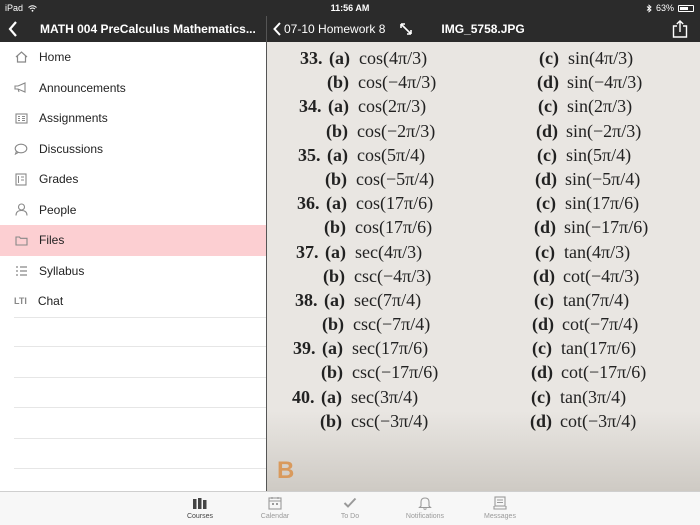 The height and width of the screenshot is (525, 700). What do you see at coordinates (604, 372) in the screenshot?
I see `problem-expression: cot(−17π/6)` at bounding box center [604, 372].